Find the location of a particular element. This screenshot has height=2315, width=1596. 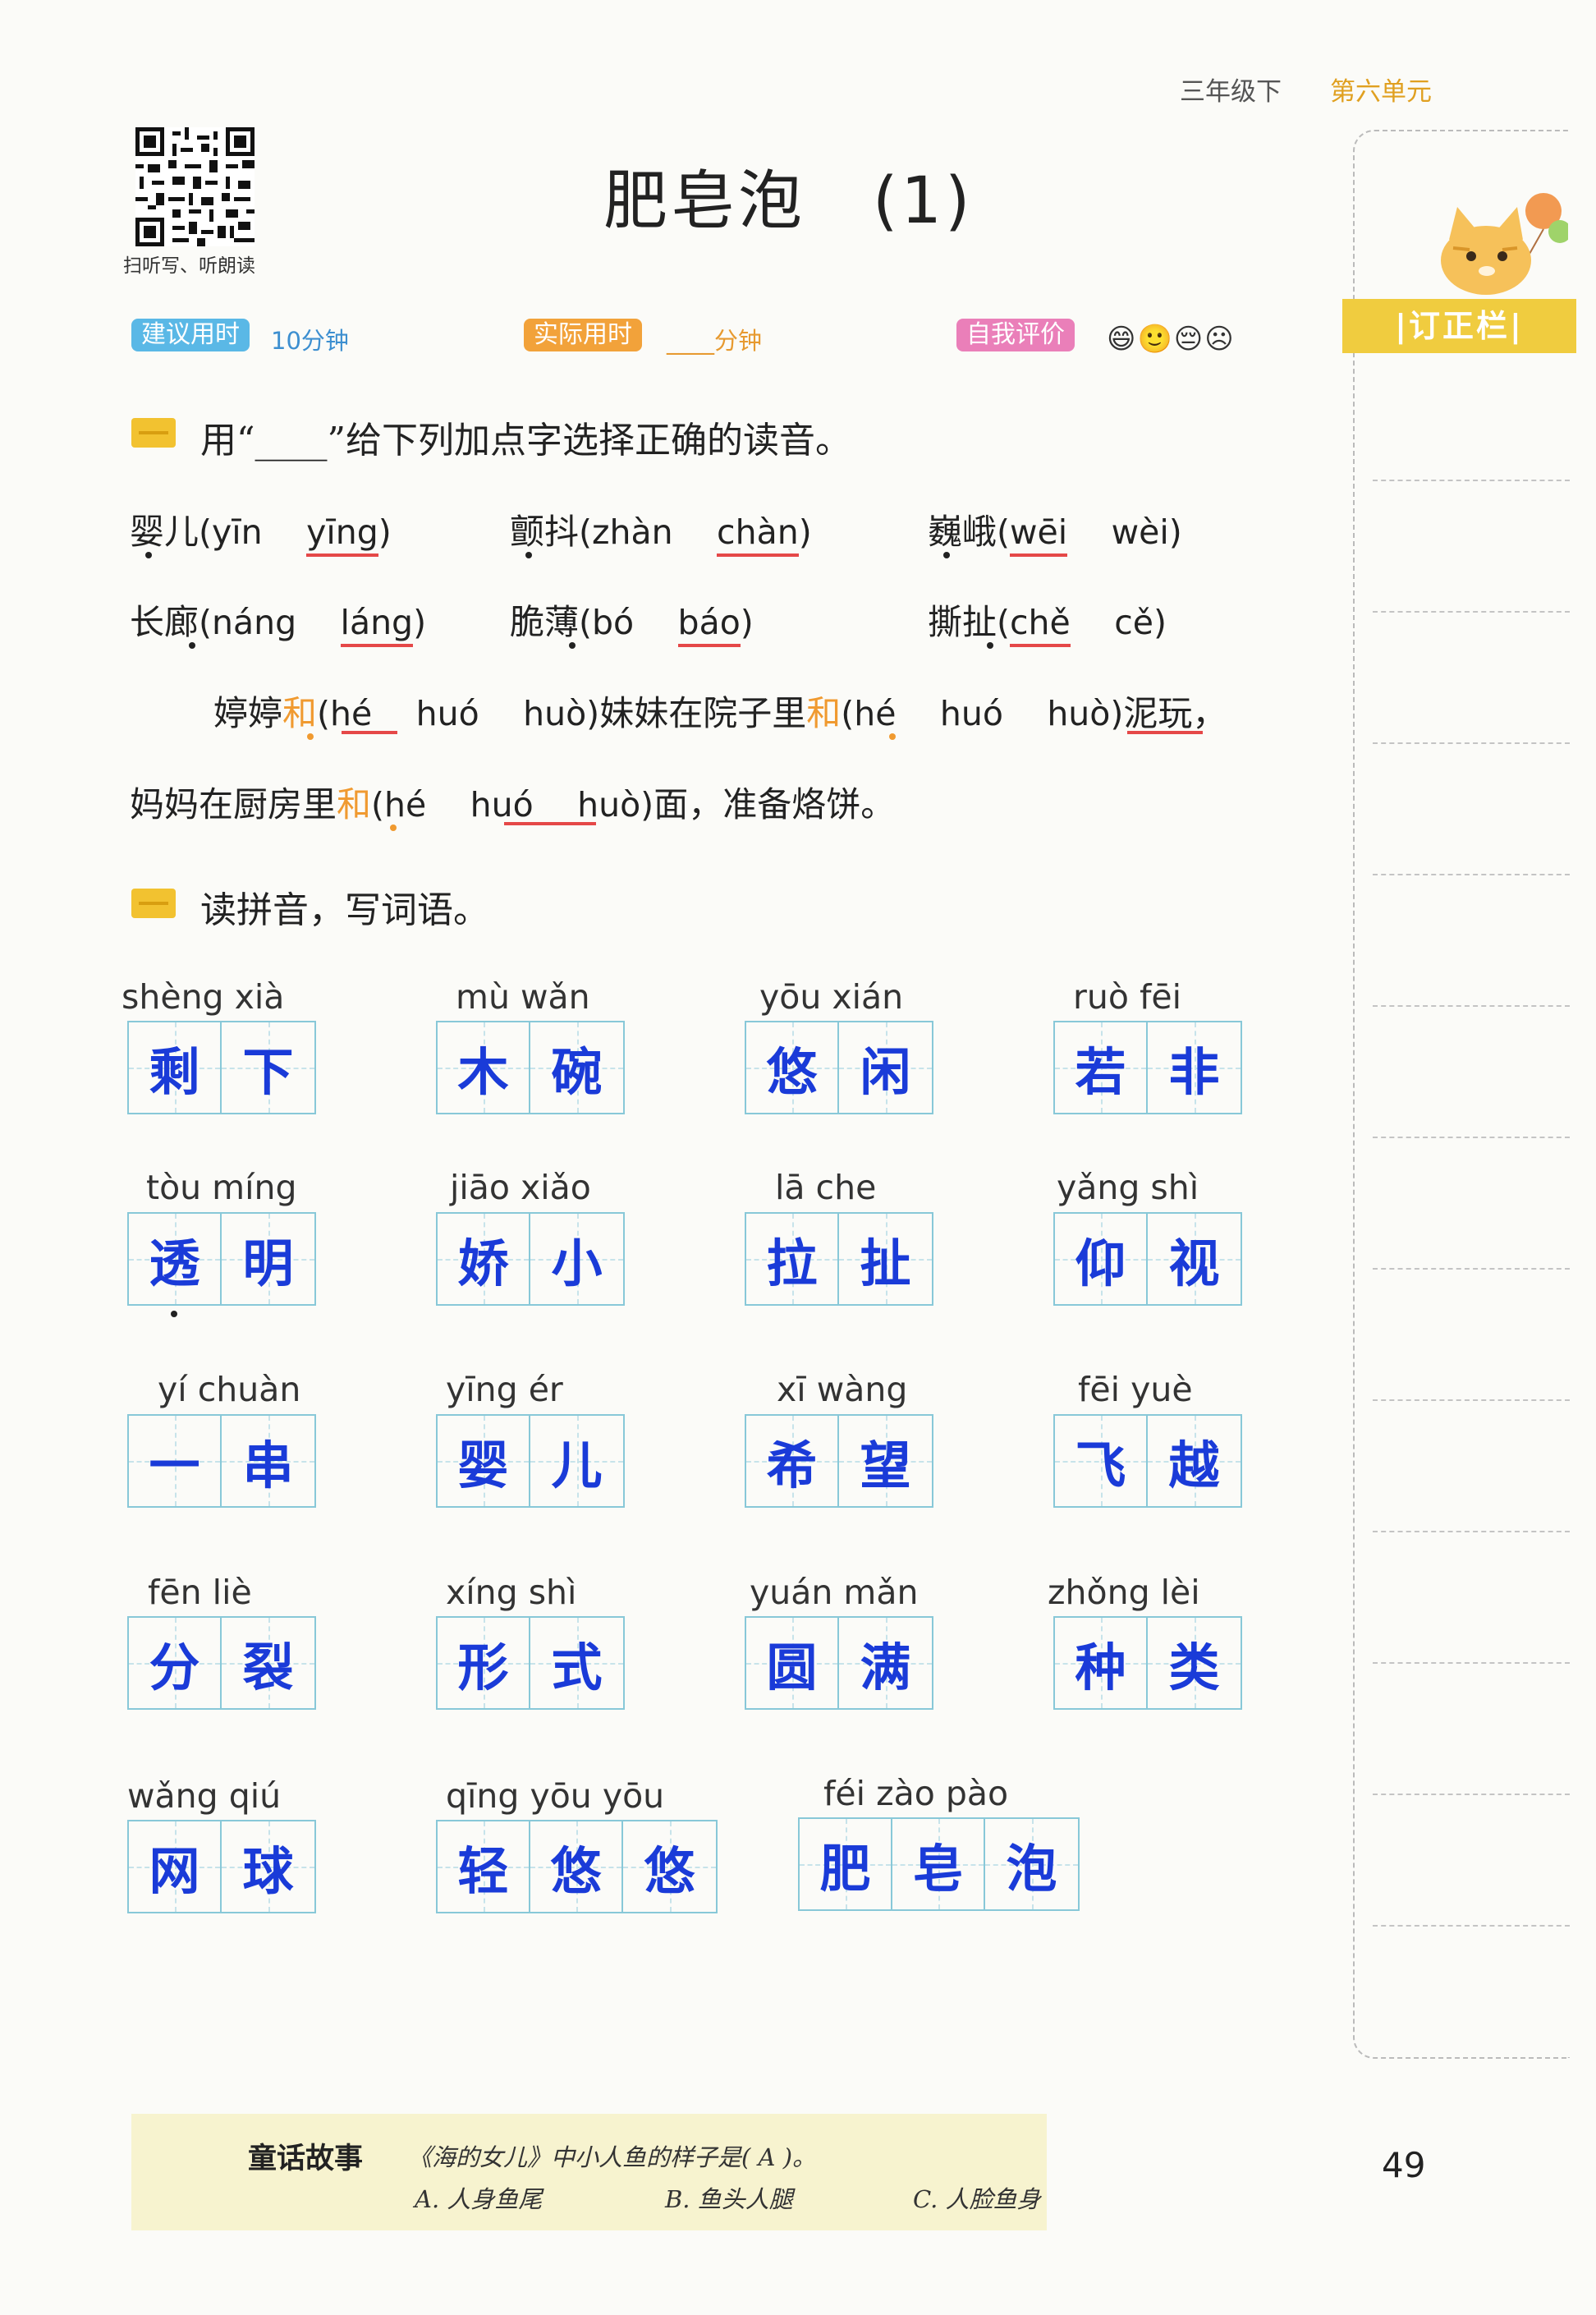

word-grid: 圆满 is located at coordinates (839, 1663).